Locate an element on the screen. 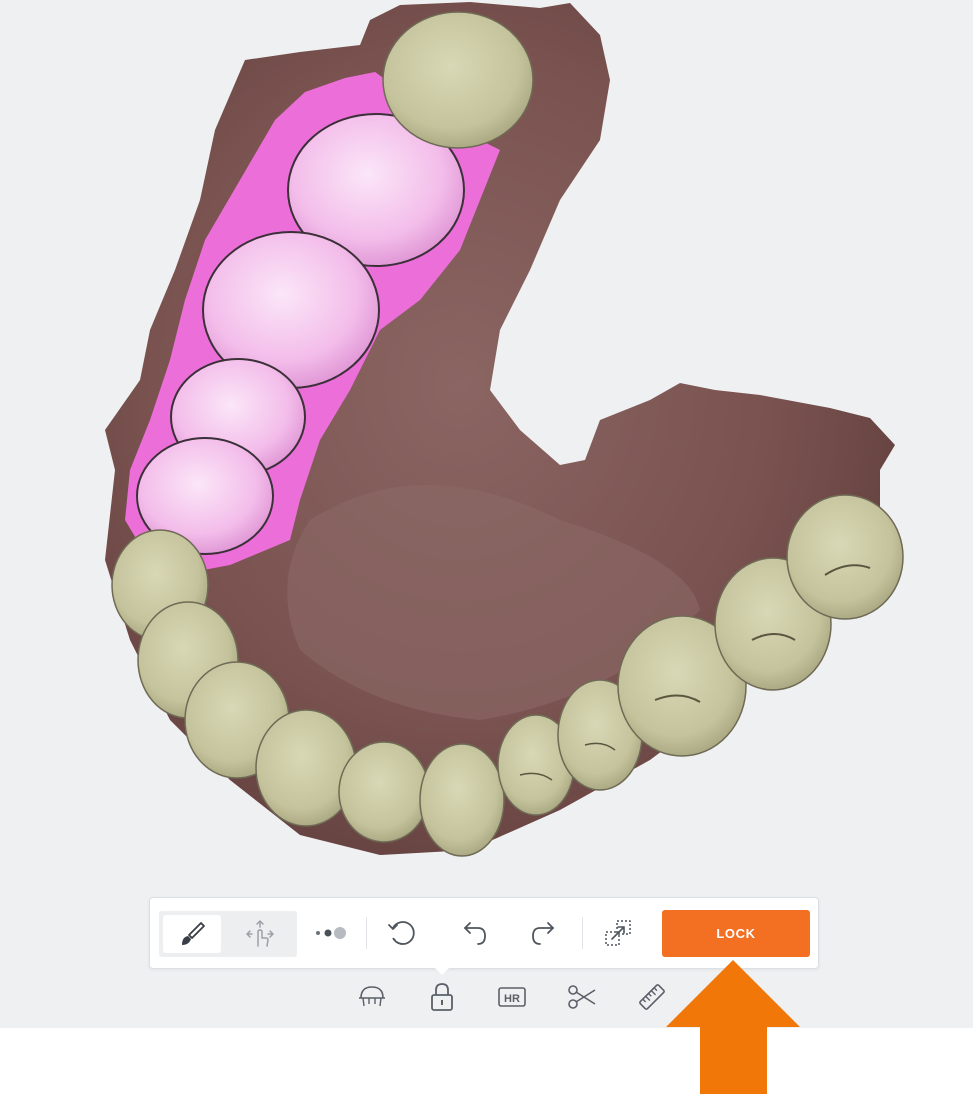  hr-icon: HR is located at coordinates (512, 997).